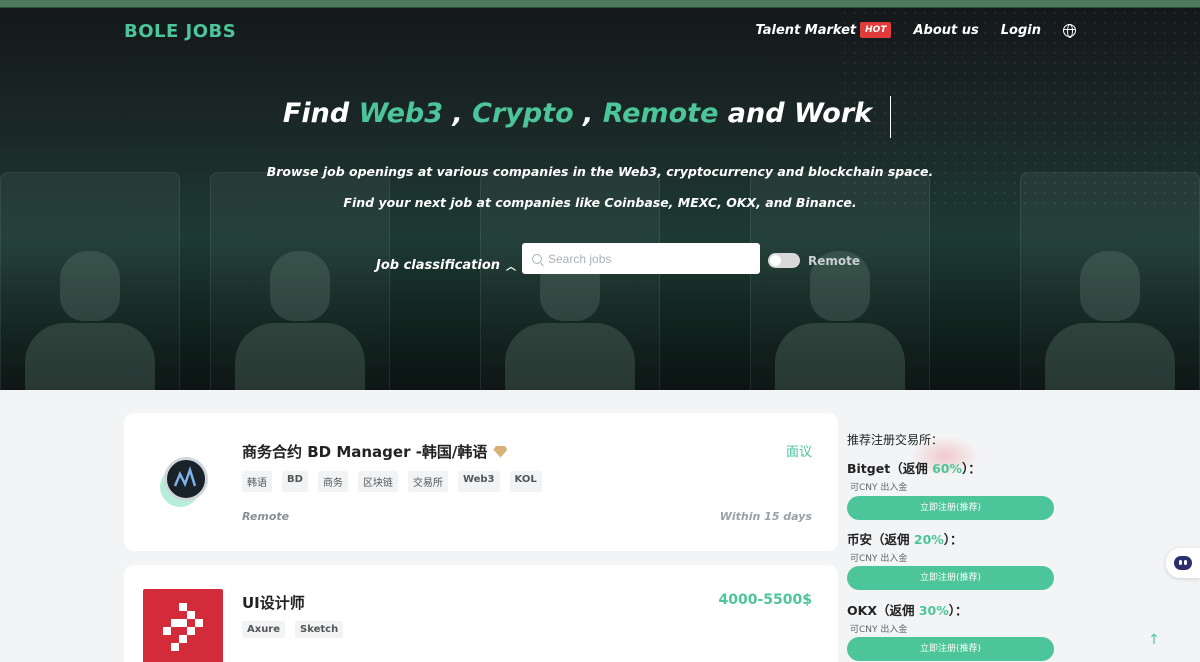  I want to click on job-posted-time: Within 15 days, so click(765, 516).